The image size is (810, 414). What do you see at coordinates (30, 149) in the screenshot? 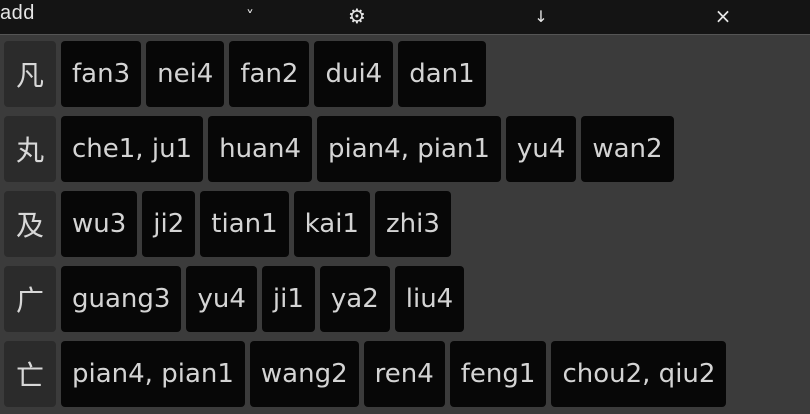
I see `hanzi-cell: 丸` at bounding box center [30, 149].